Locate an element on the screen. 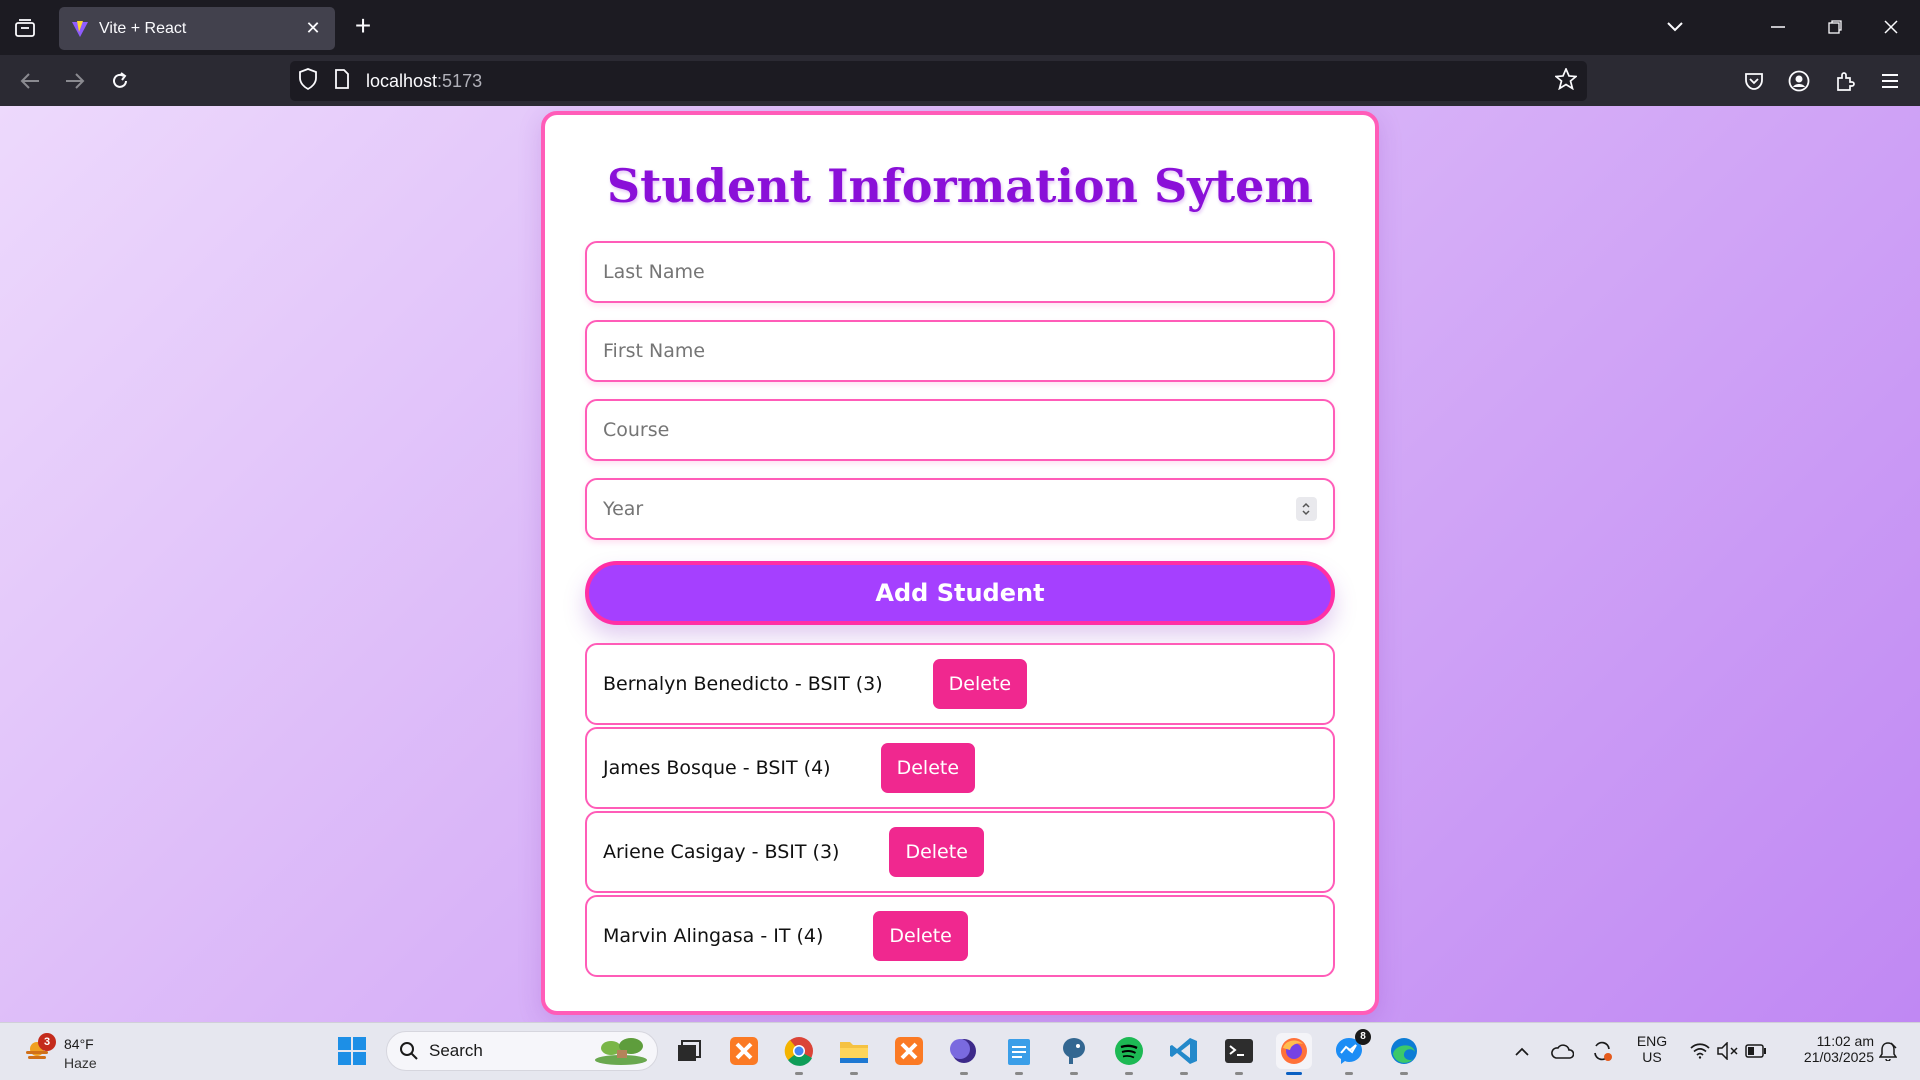  shield-icon is located at coordinates (308, 81).